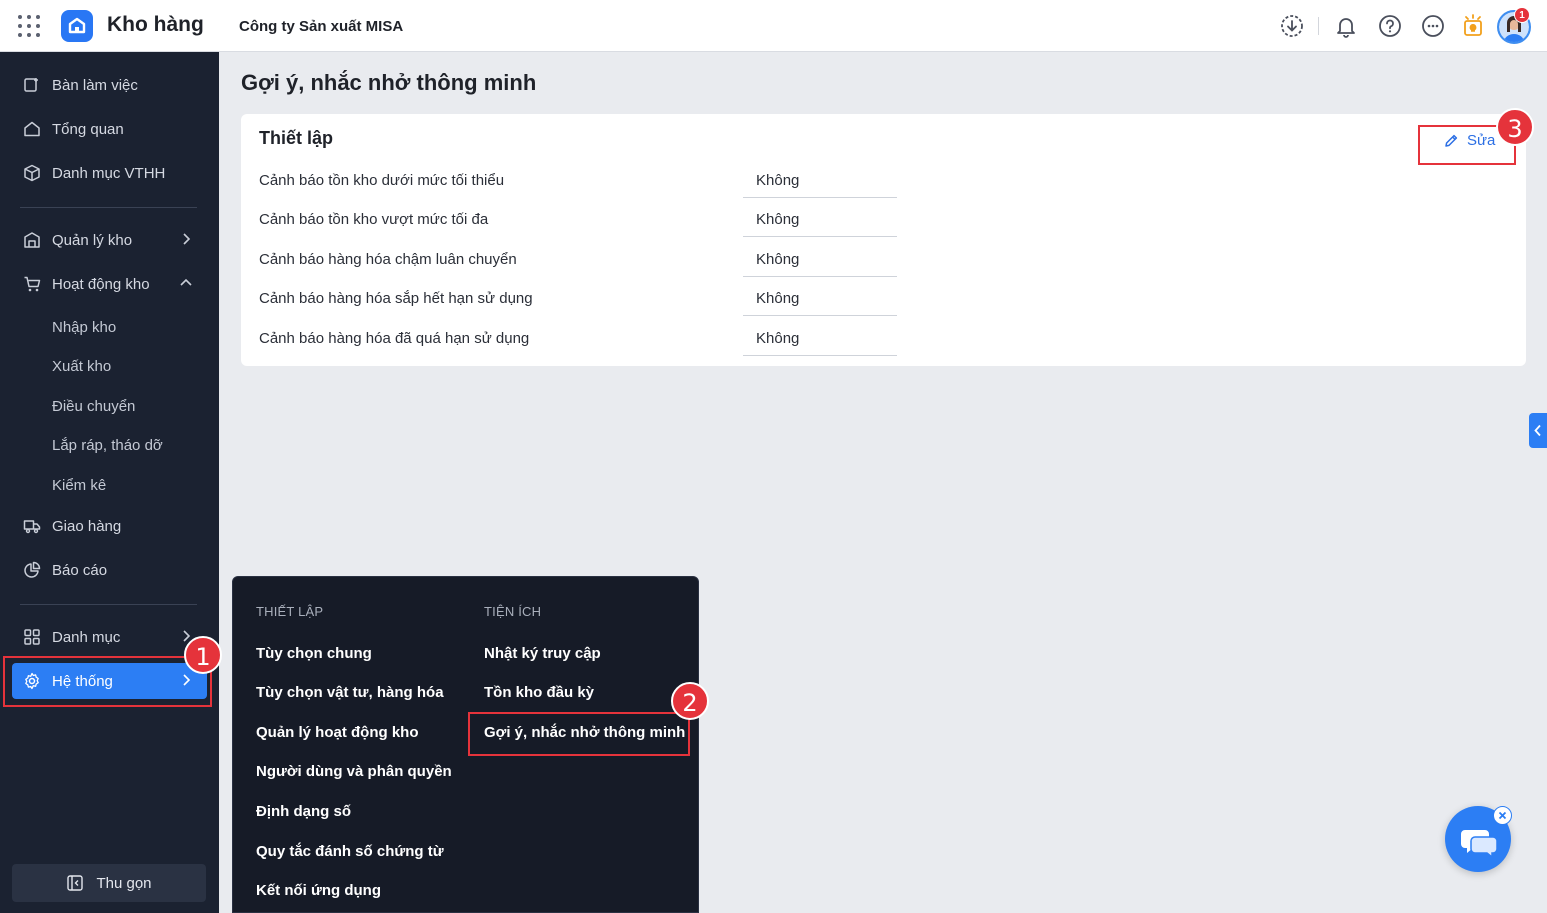  Describe the element at coordinates (1390, 26) in the screenshot. I see `help-icon` at that location.